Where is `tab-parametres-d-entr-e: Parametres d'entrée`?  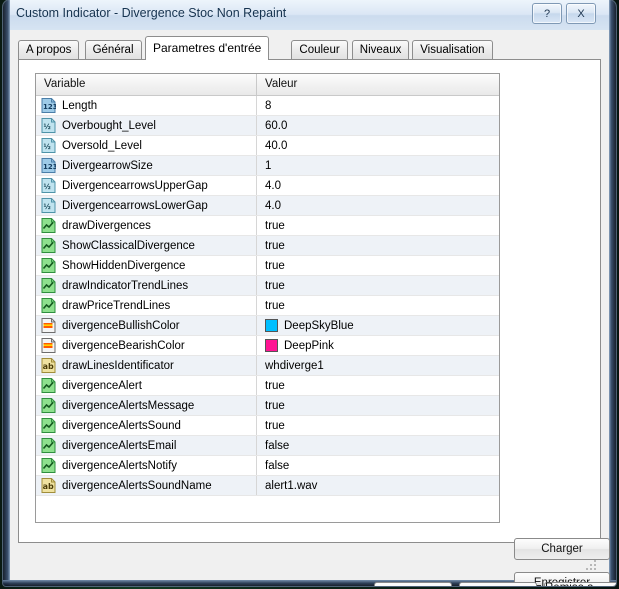
tab-parametres-d-entr-e: Parametres d'entrée is located at coordinates (207, 48).